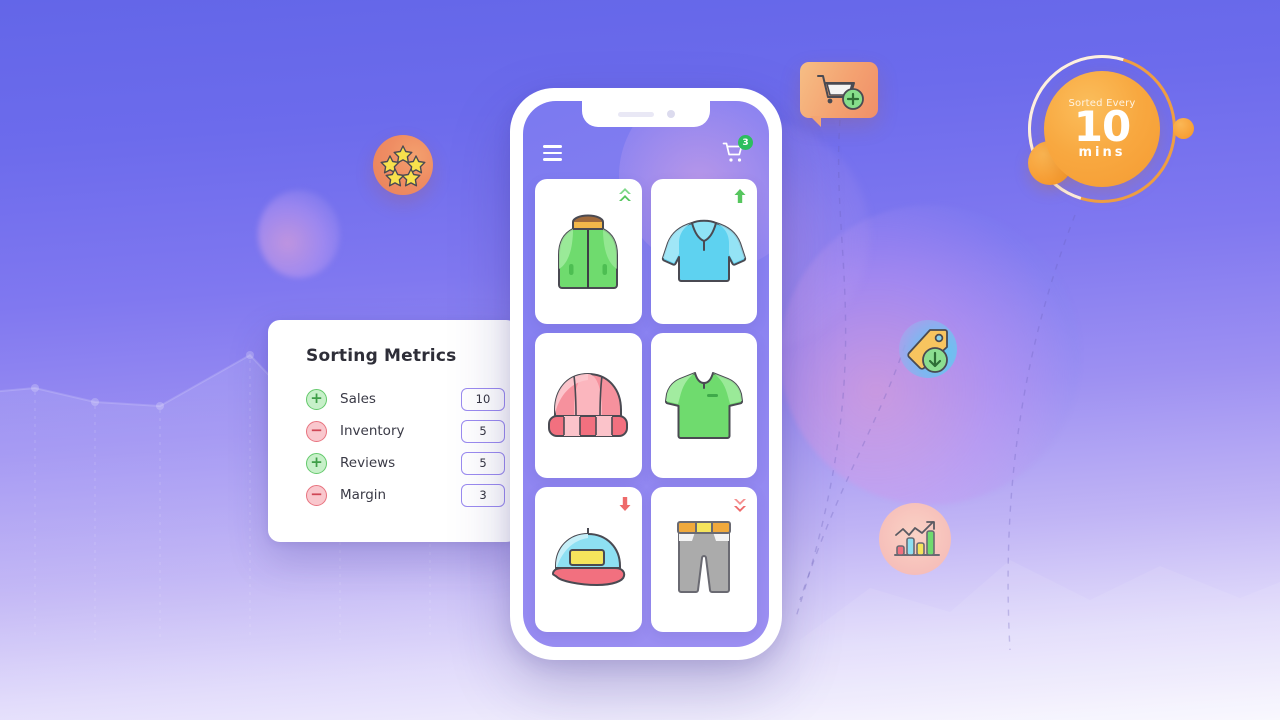 The height and width of the screenshot is (720, 1280). I want to click on cart-plus-icon, so click(840, 92).